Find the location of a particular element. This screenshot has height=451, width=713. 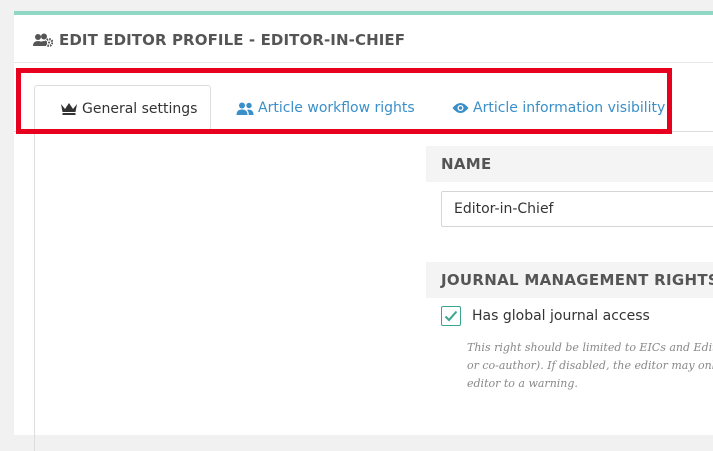

users-icon is located at coordinates (245, 108).